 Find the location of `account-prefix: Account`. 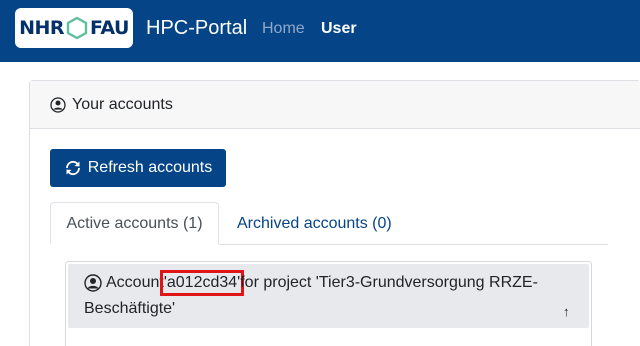

account-prefix: Account is located at coordinates (135, 282).